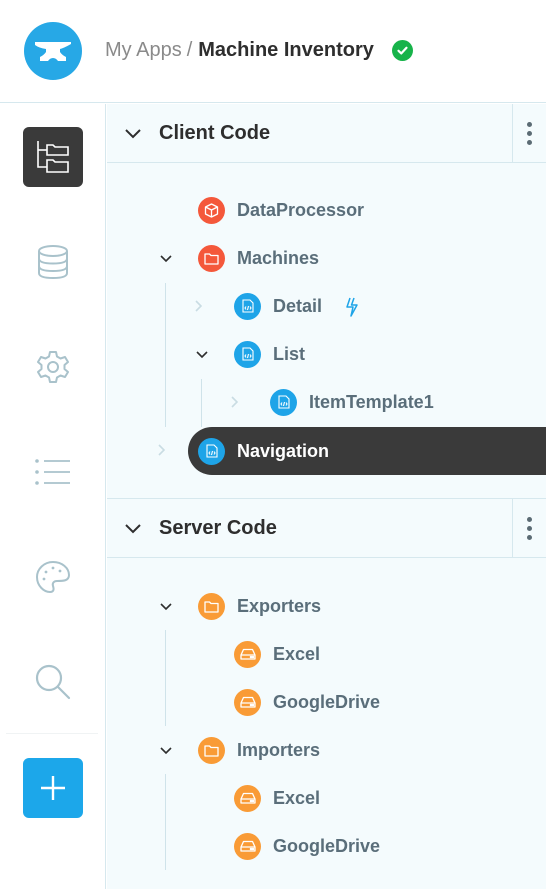 Image resolution: width=546 pixels, height=889 pixels. I want to click on server-code-section-header: Server Code, so click(326, 528).